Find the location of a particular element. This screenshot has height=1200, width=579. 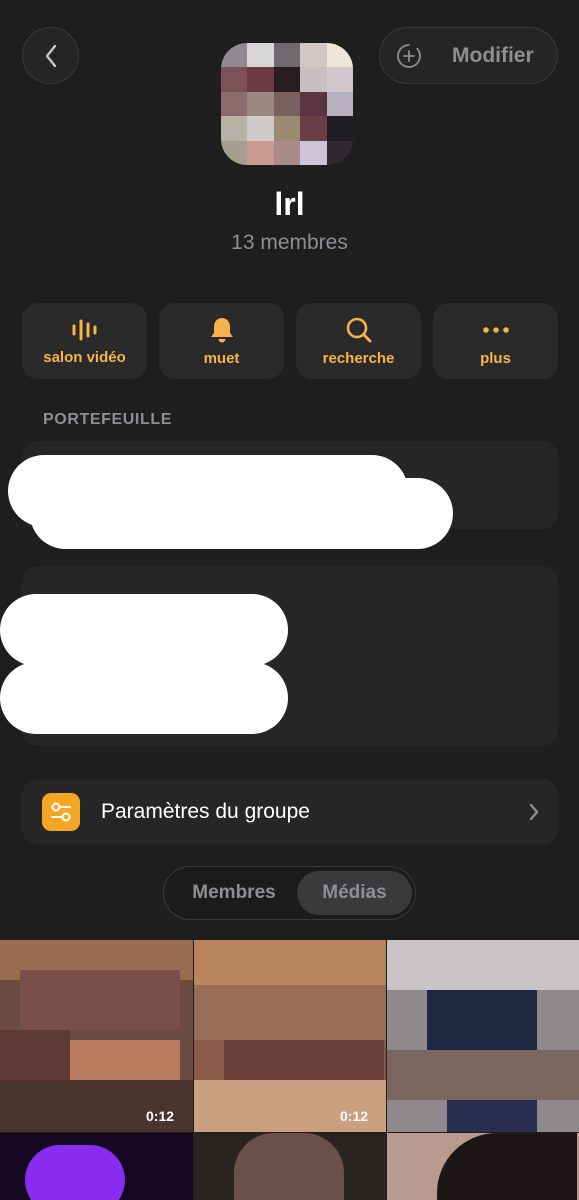

bell-icon is located at coordinates (221, 329).